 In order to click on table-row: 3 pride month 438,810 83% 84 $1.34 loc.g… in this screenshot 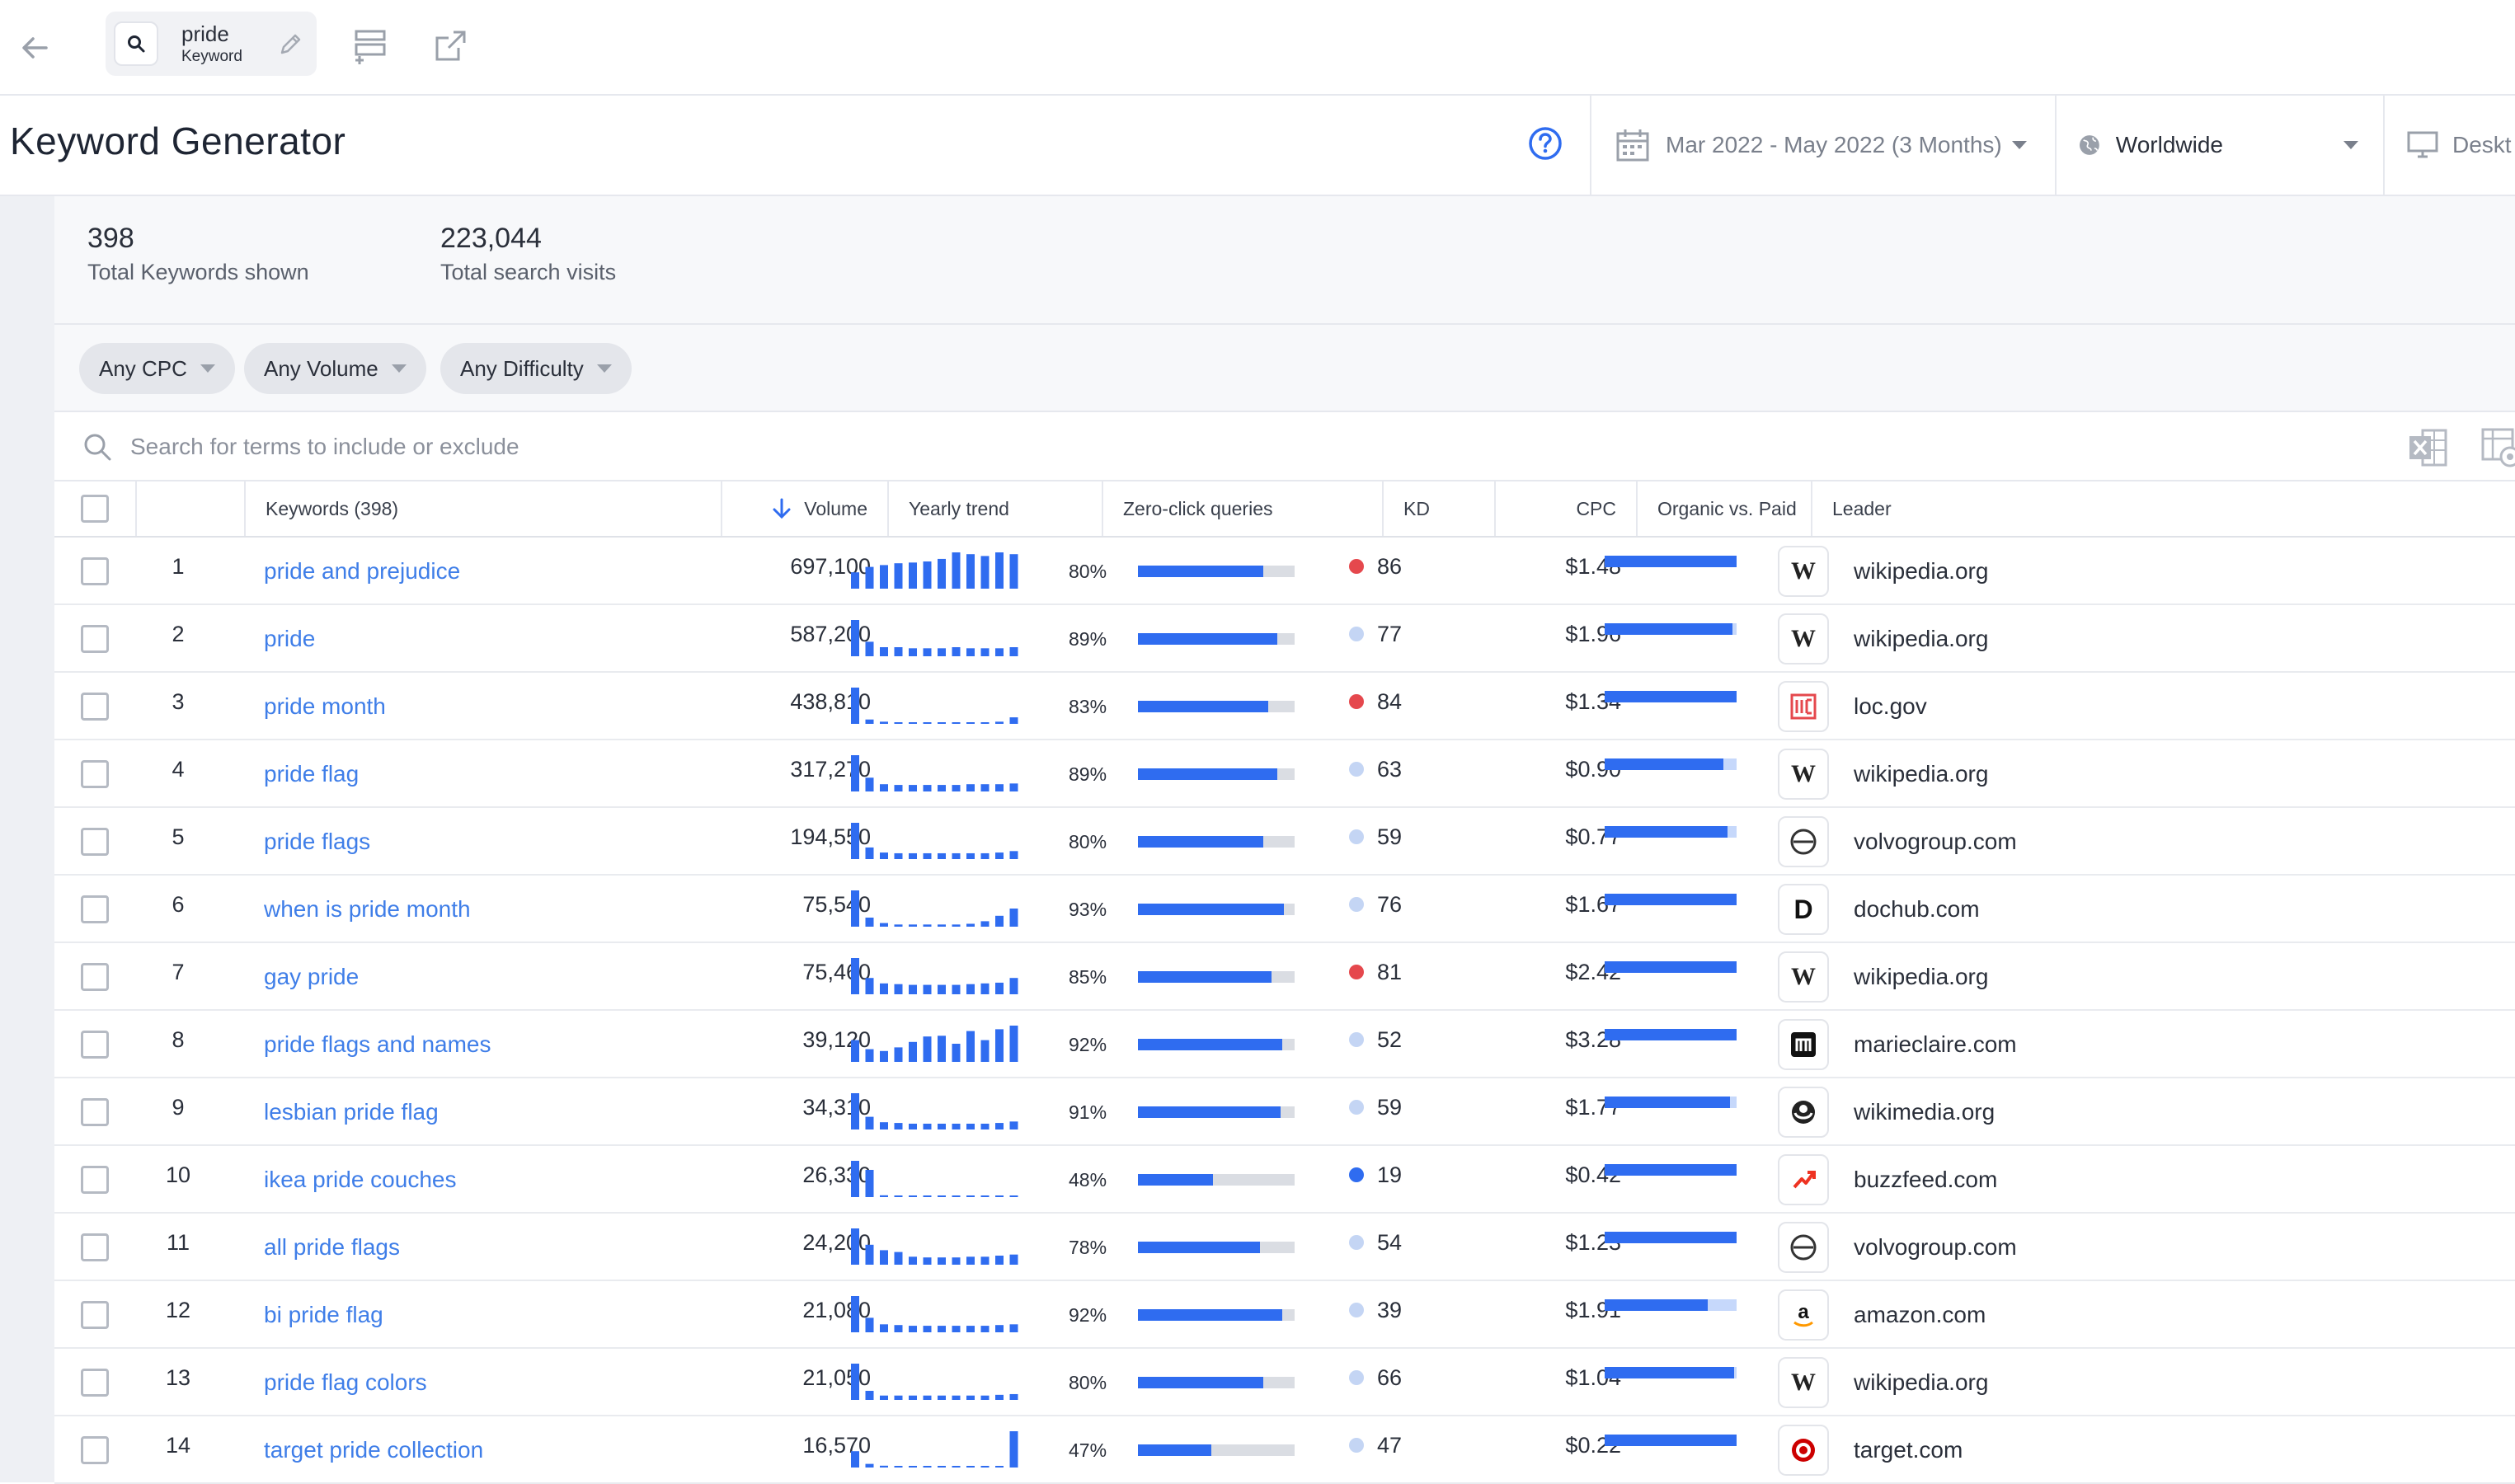, I will do `click(1284, 706)`.